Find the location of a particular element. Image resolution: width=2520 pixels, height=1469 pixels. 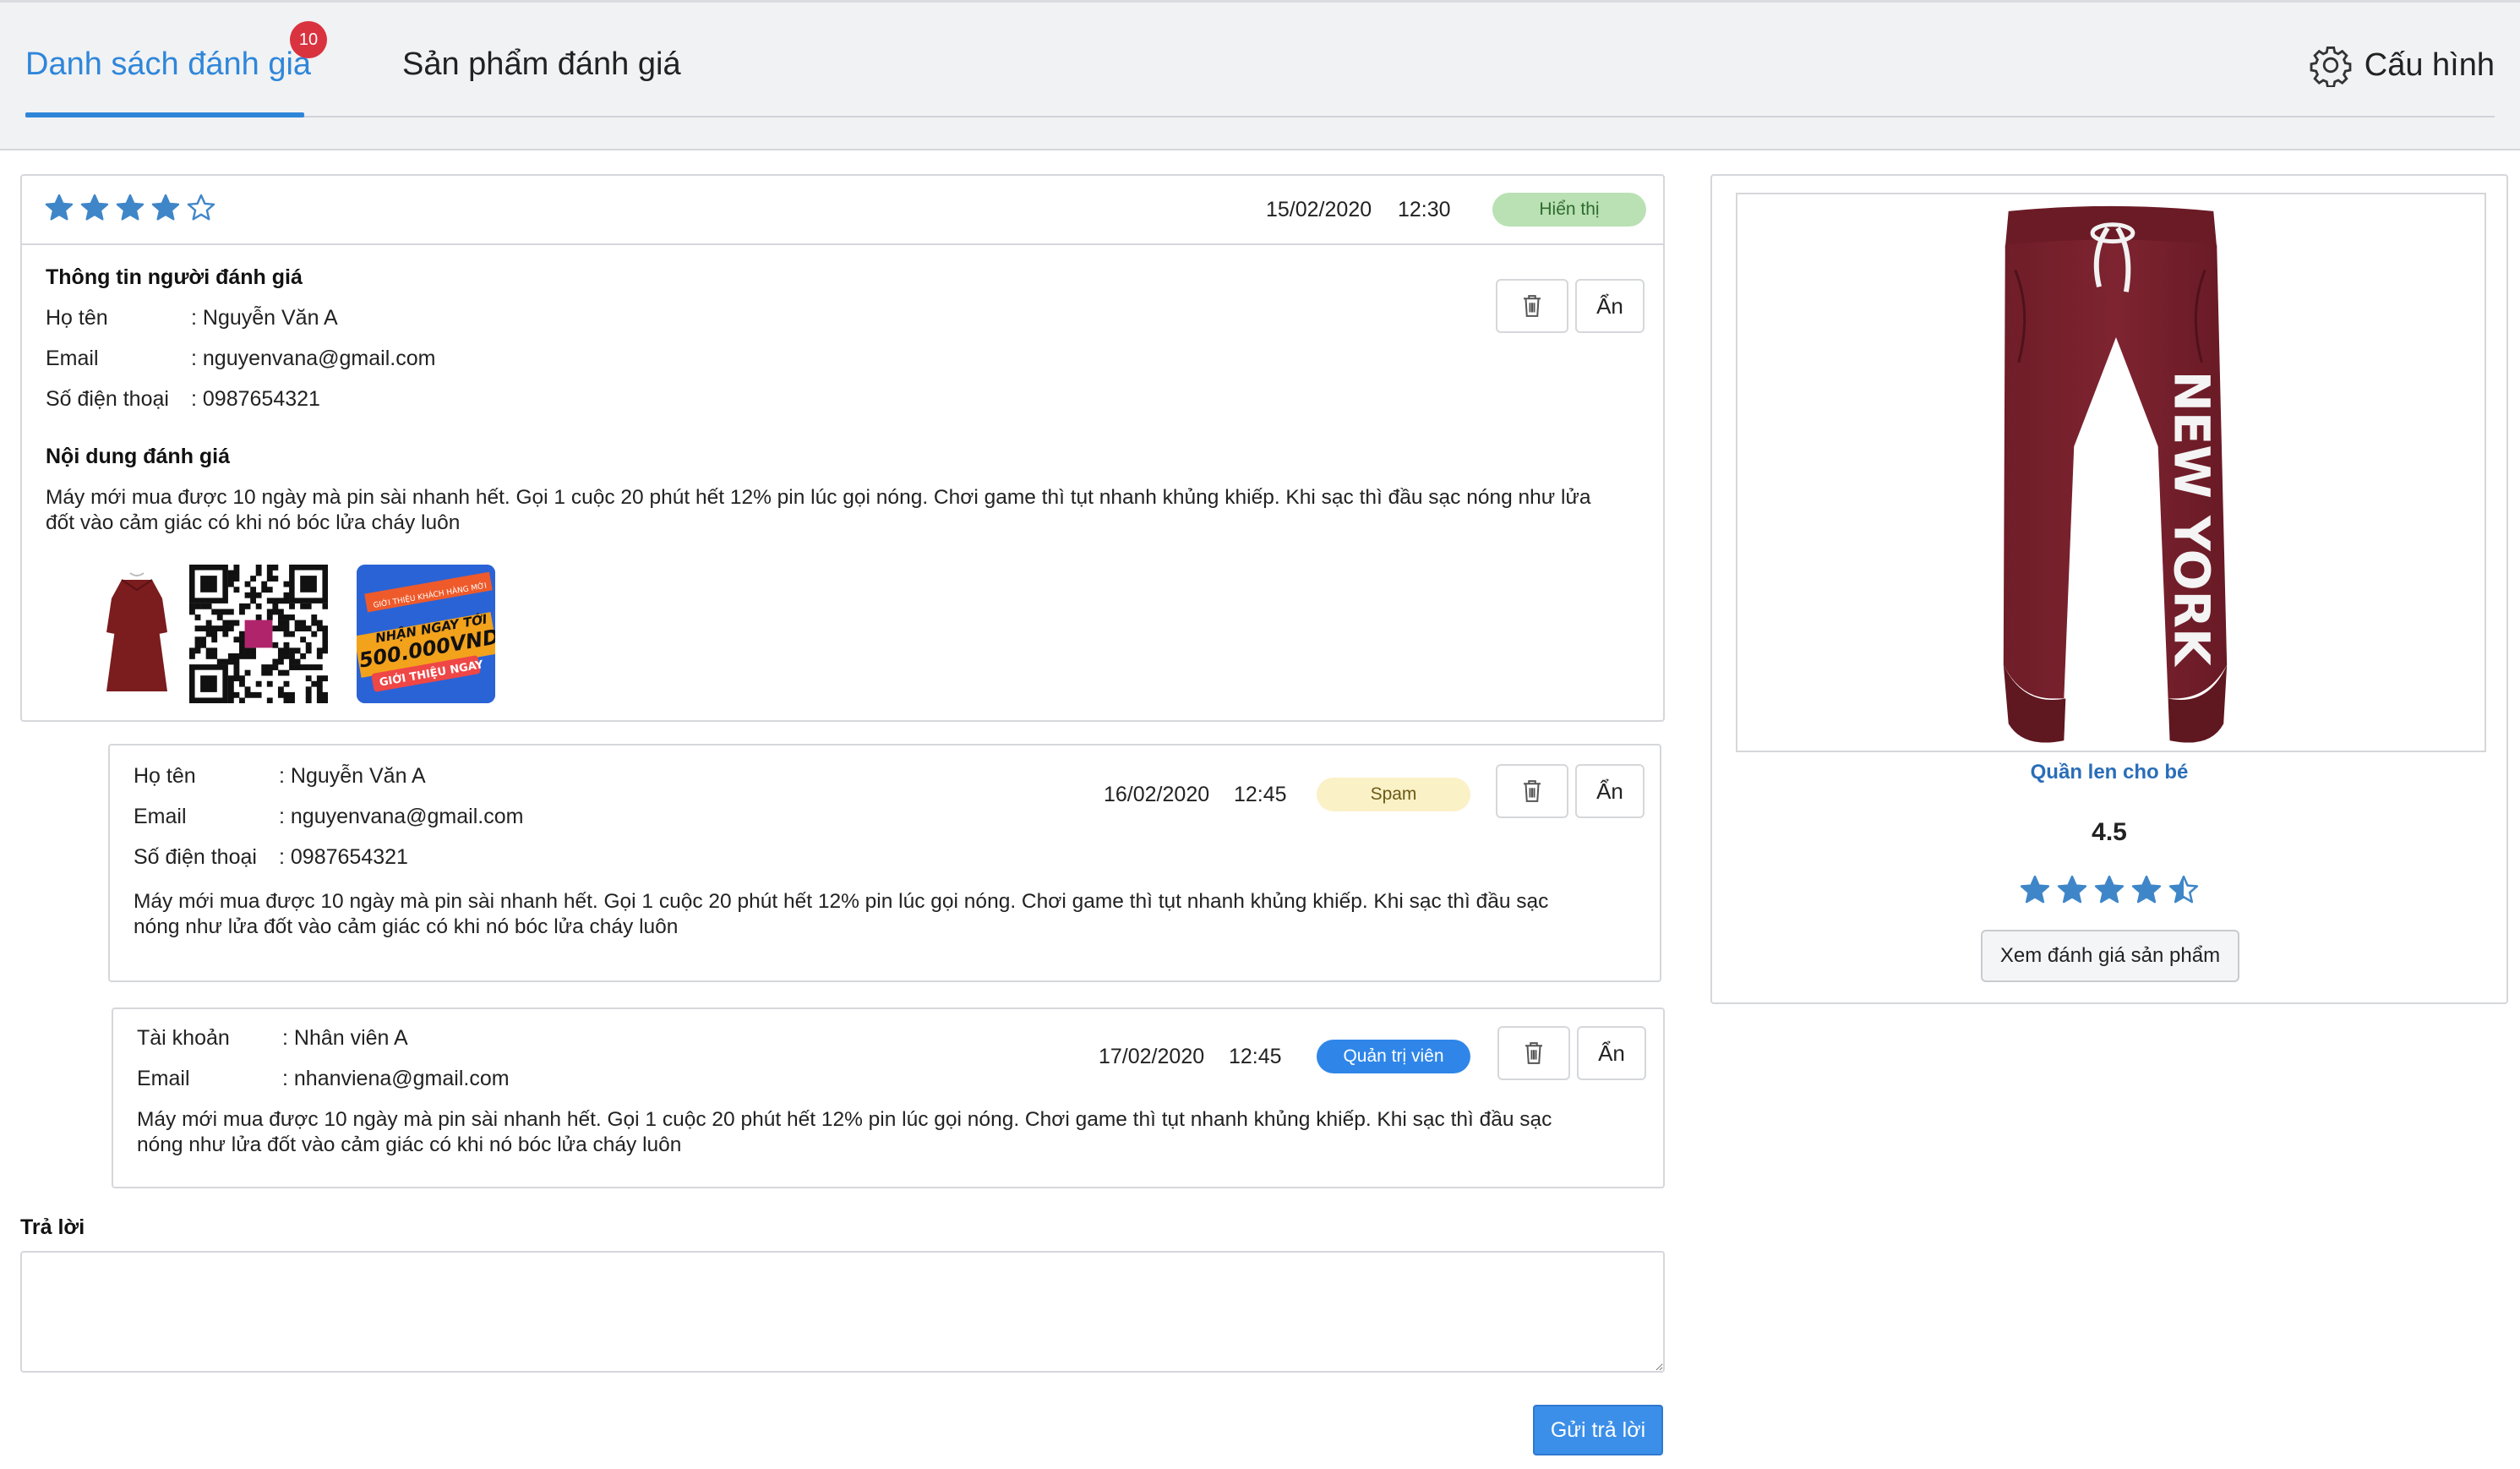

role-badge: Quản trị viên is located at coordinates (1393, 1056).